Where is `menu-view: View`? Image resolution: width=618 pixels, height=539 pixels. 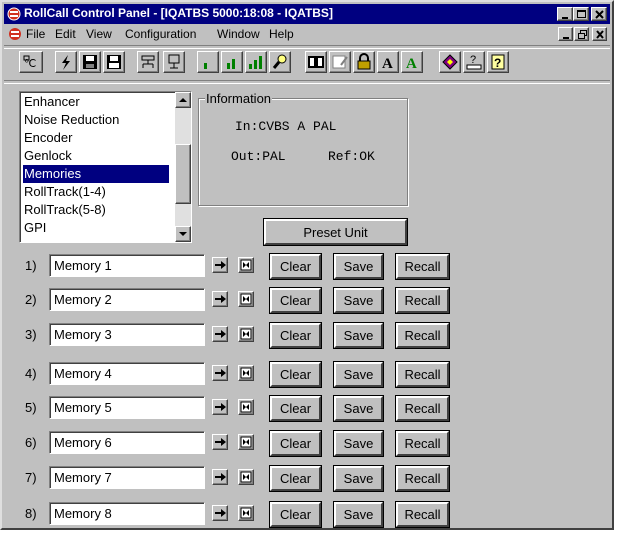
menu-view: View is located at coordinates (99, 34).